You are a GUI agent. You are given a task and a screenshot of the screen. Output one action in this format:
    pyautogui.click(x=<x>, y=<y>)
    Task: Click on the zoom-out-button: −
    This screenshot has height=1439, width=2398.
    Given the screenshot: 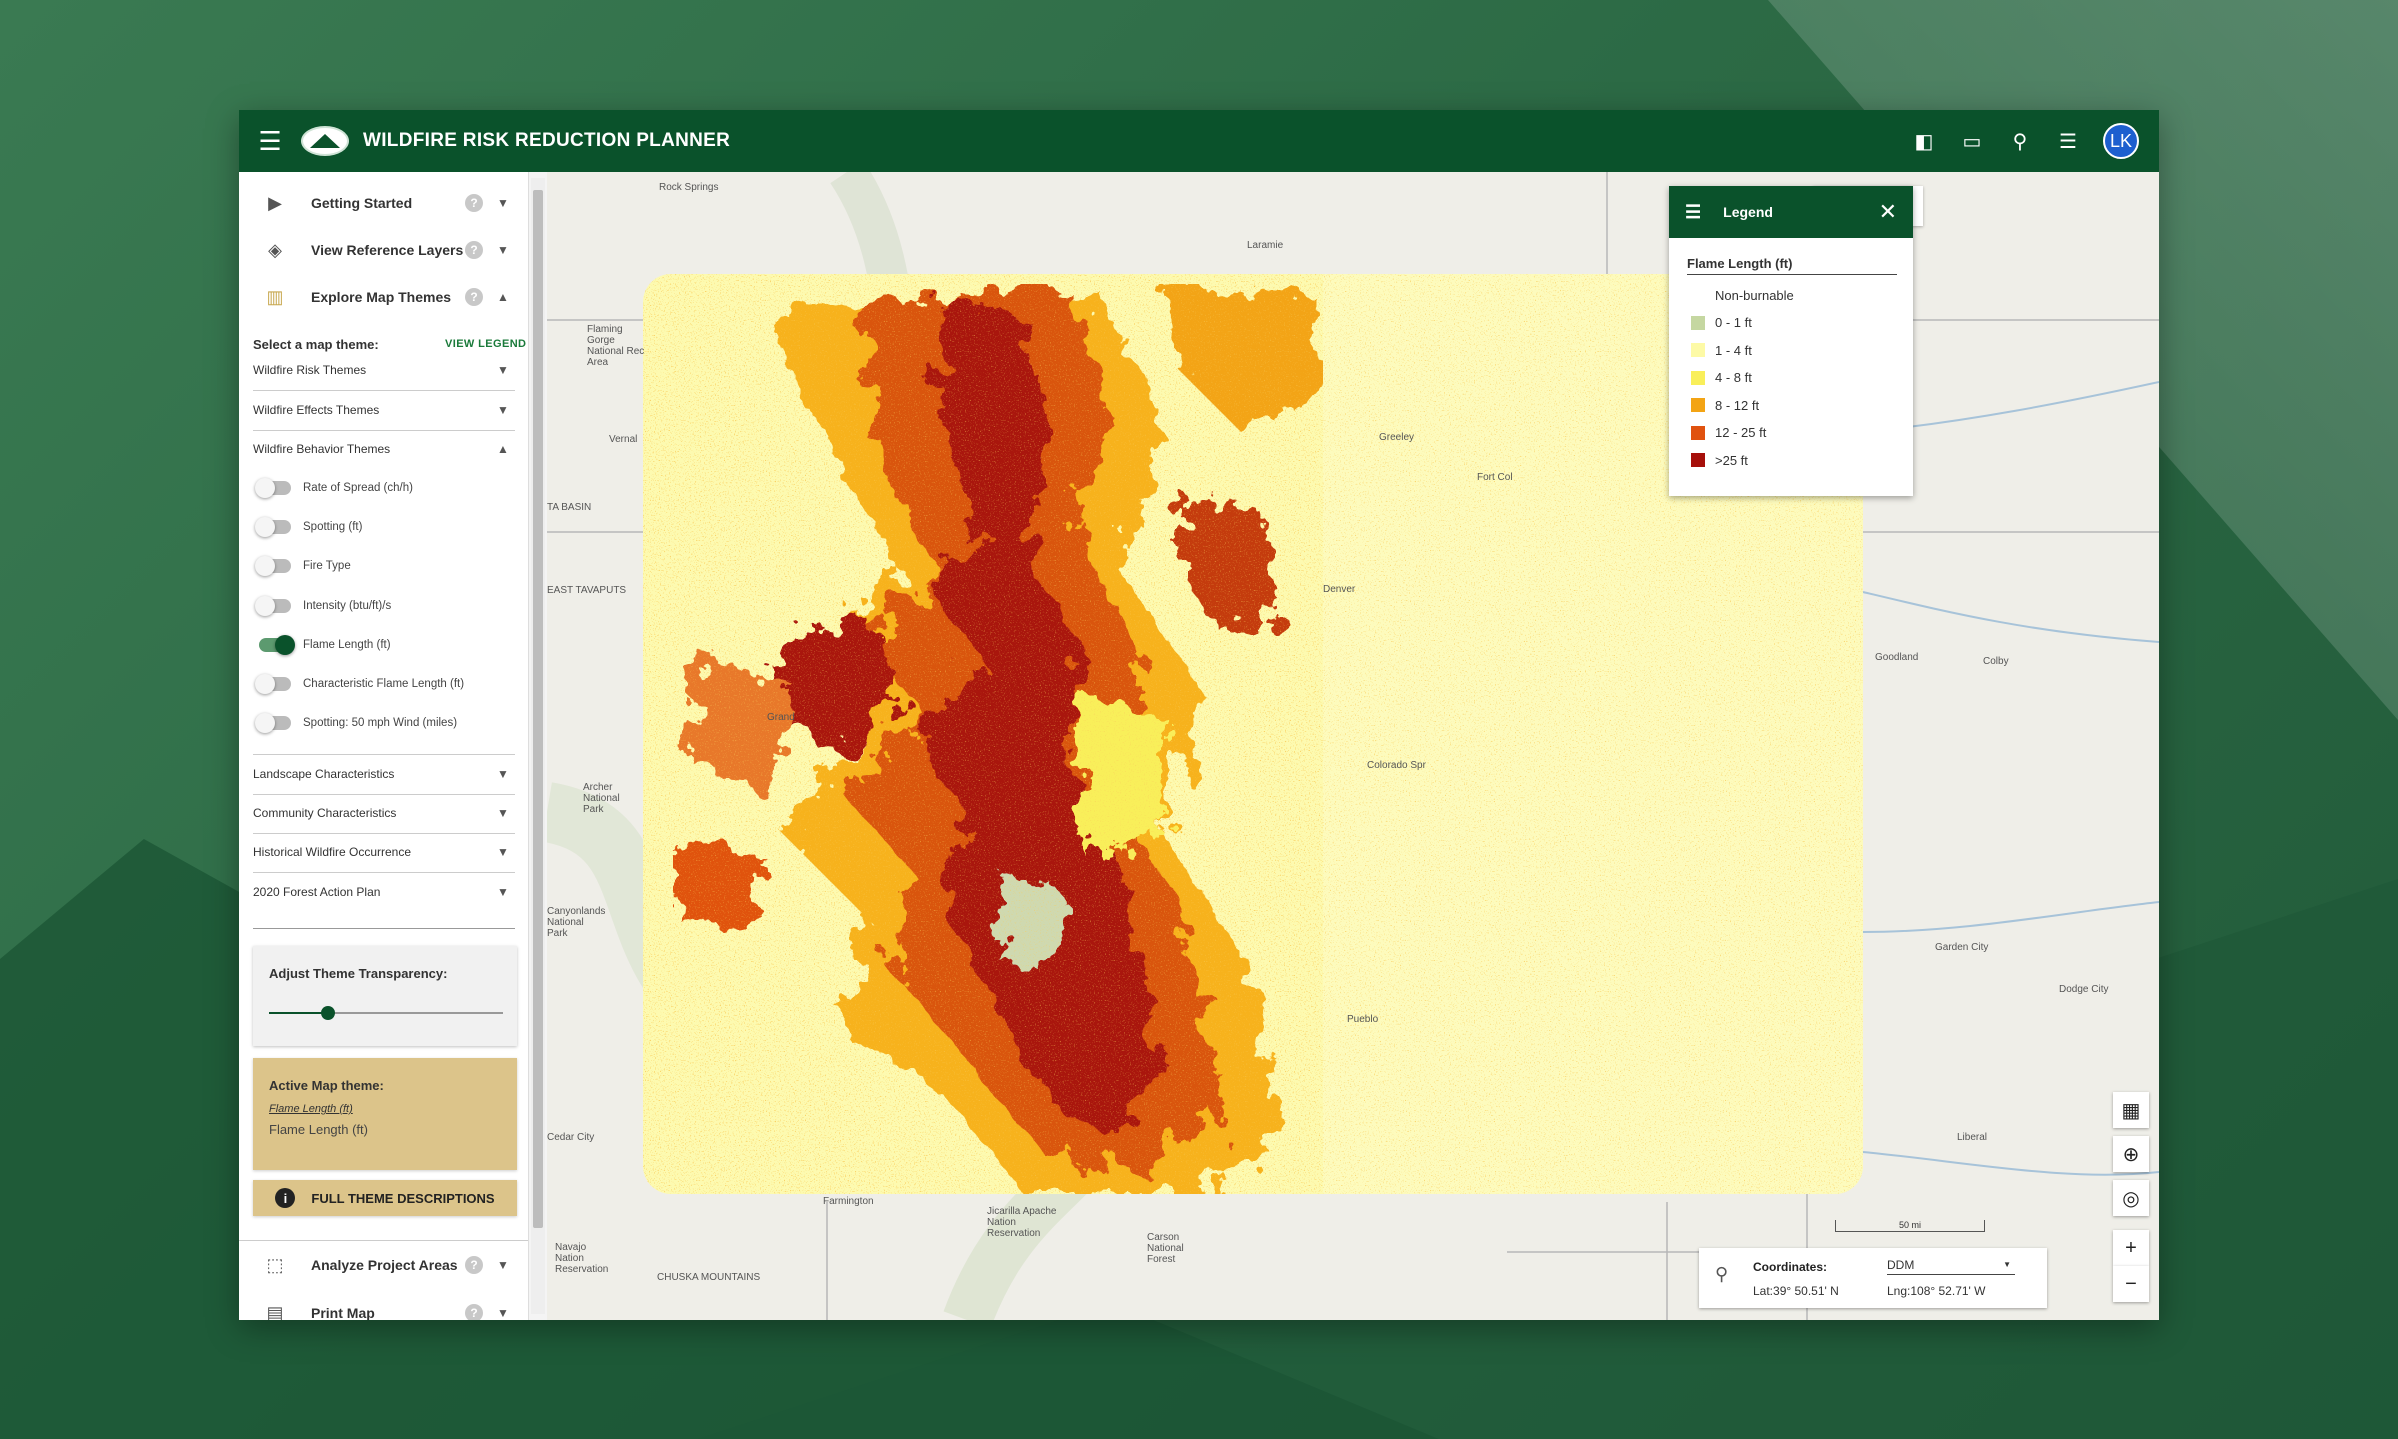 What is the action you would take?
    pyautogui.click(x=2131, y=1284)
    